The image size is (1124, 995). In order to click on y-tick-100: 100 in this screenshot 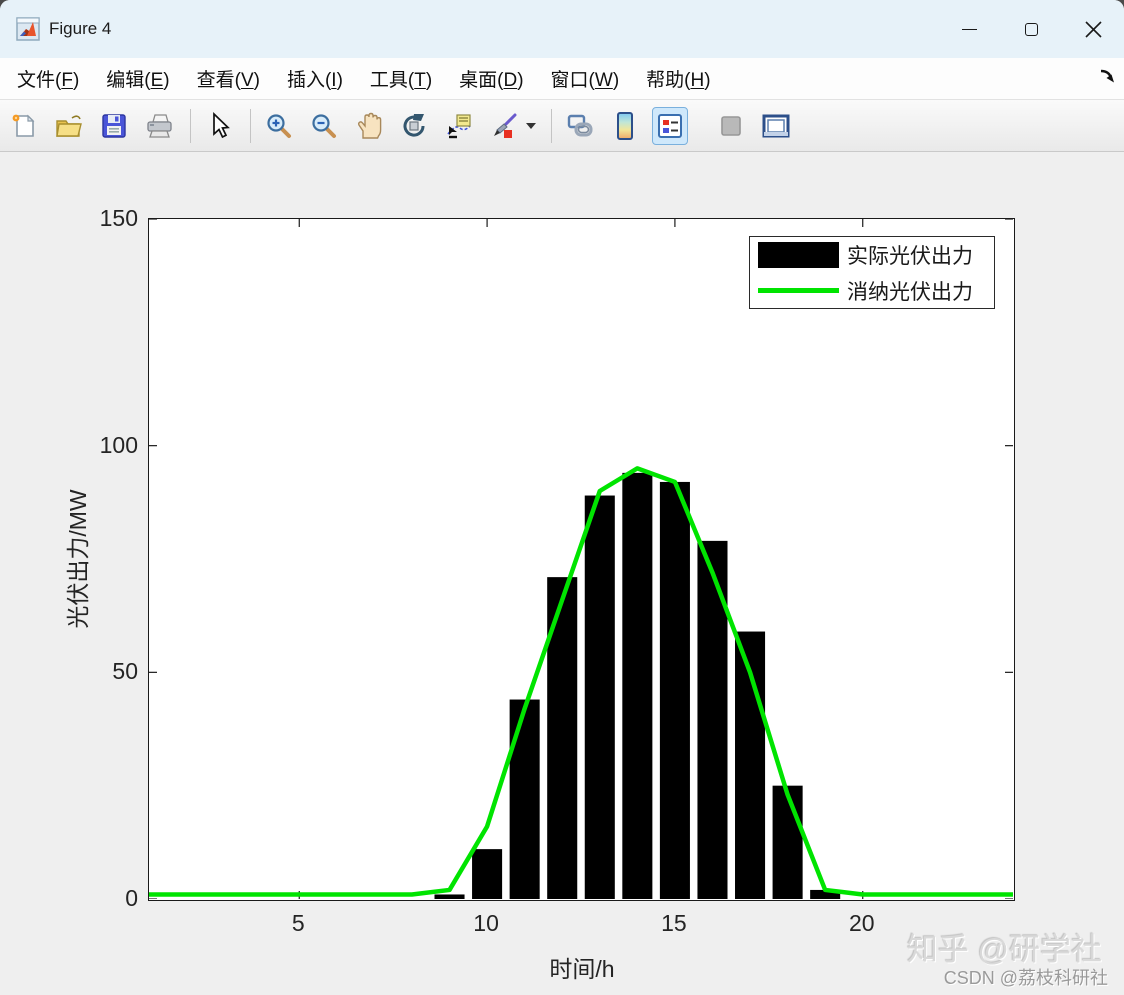, I will do `click(118, 444)`.